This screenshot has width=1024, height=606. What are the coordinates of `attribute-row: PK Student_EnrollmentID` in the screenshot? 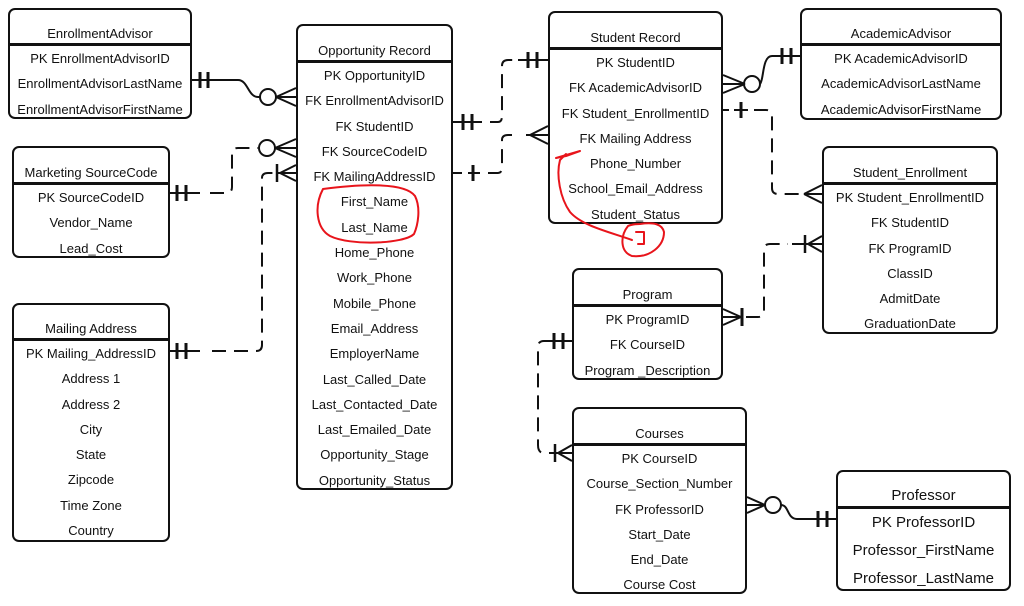 It's located at (910, 197).